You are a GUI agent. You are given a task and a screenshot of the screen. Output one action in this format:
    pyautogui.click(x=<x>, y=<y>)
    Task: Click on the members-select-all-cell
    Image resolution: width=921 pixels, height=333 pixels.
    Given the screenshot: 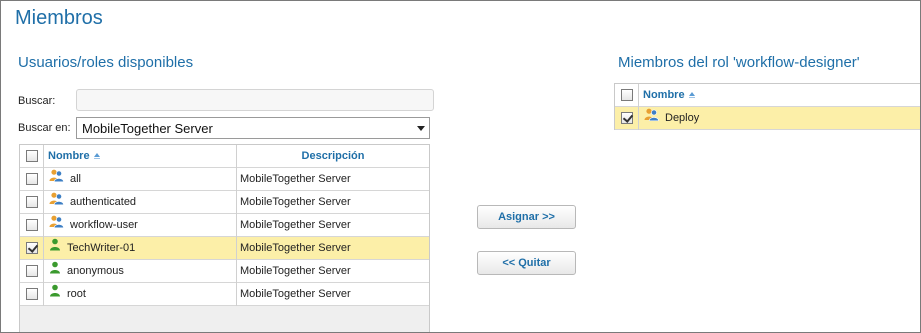 What is the action you would take?
    pyautogui.click(x=627, y=95)
    